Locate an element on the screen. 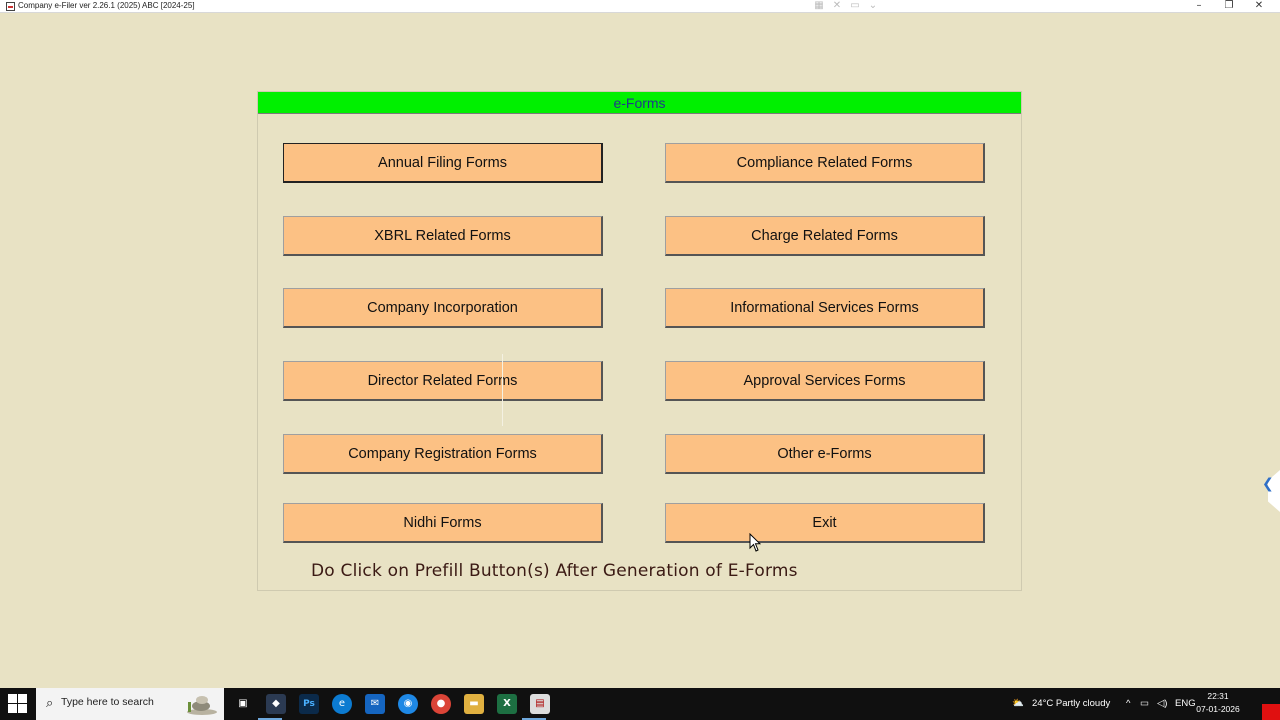 Image resolution: width=1280 pixels, height=720 pixels. approval-services-forms-button: Approval Services Forms is located at coordinates (825, 381).